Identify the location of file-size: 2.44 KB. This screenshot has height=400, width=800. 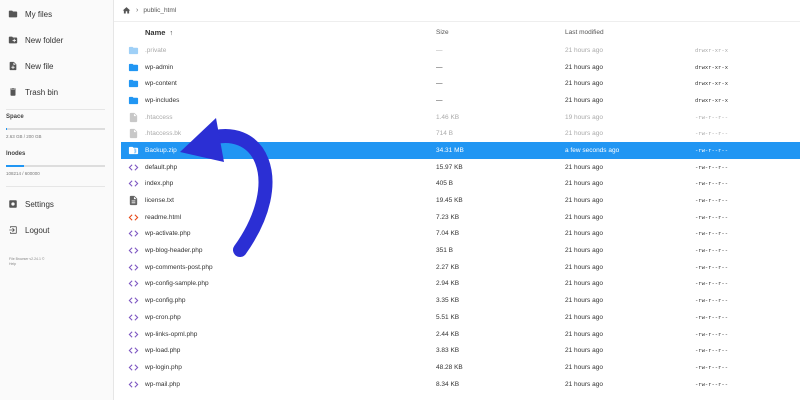
(448, 334).